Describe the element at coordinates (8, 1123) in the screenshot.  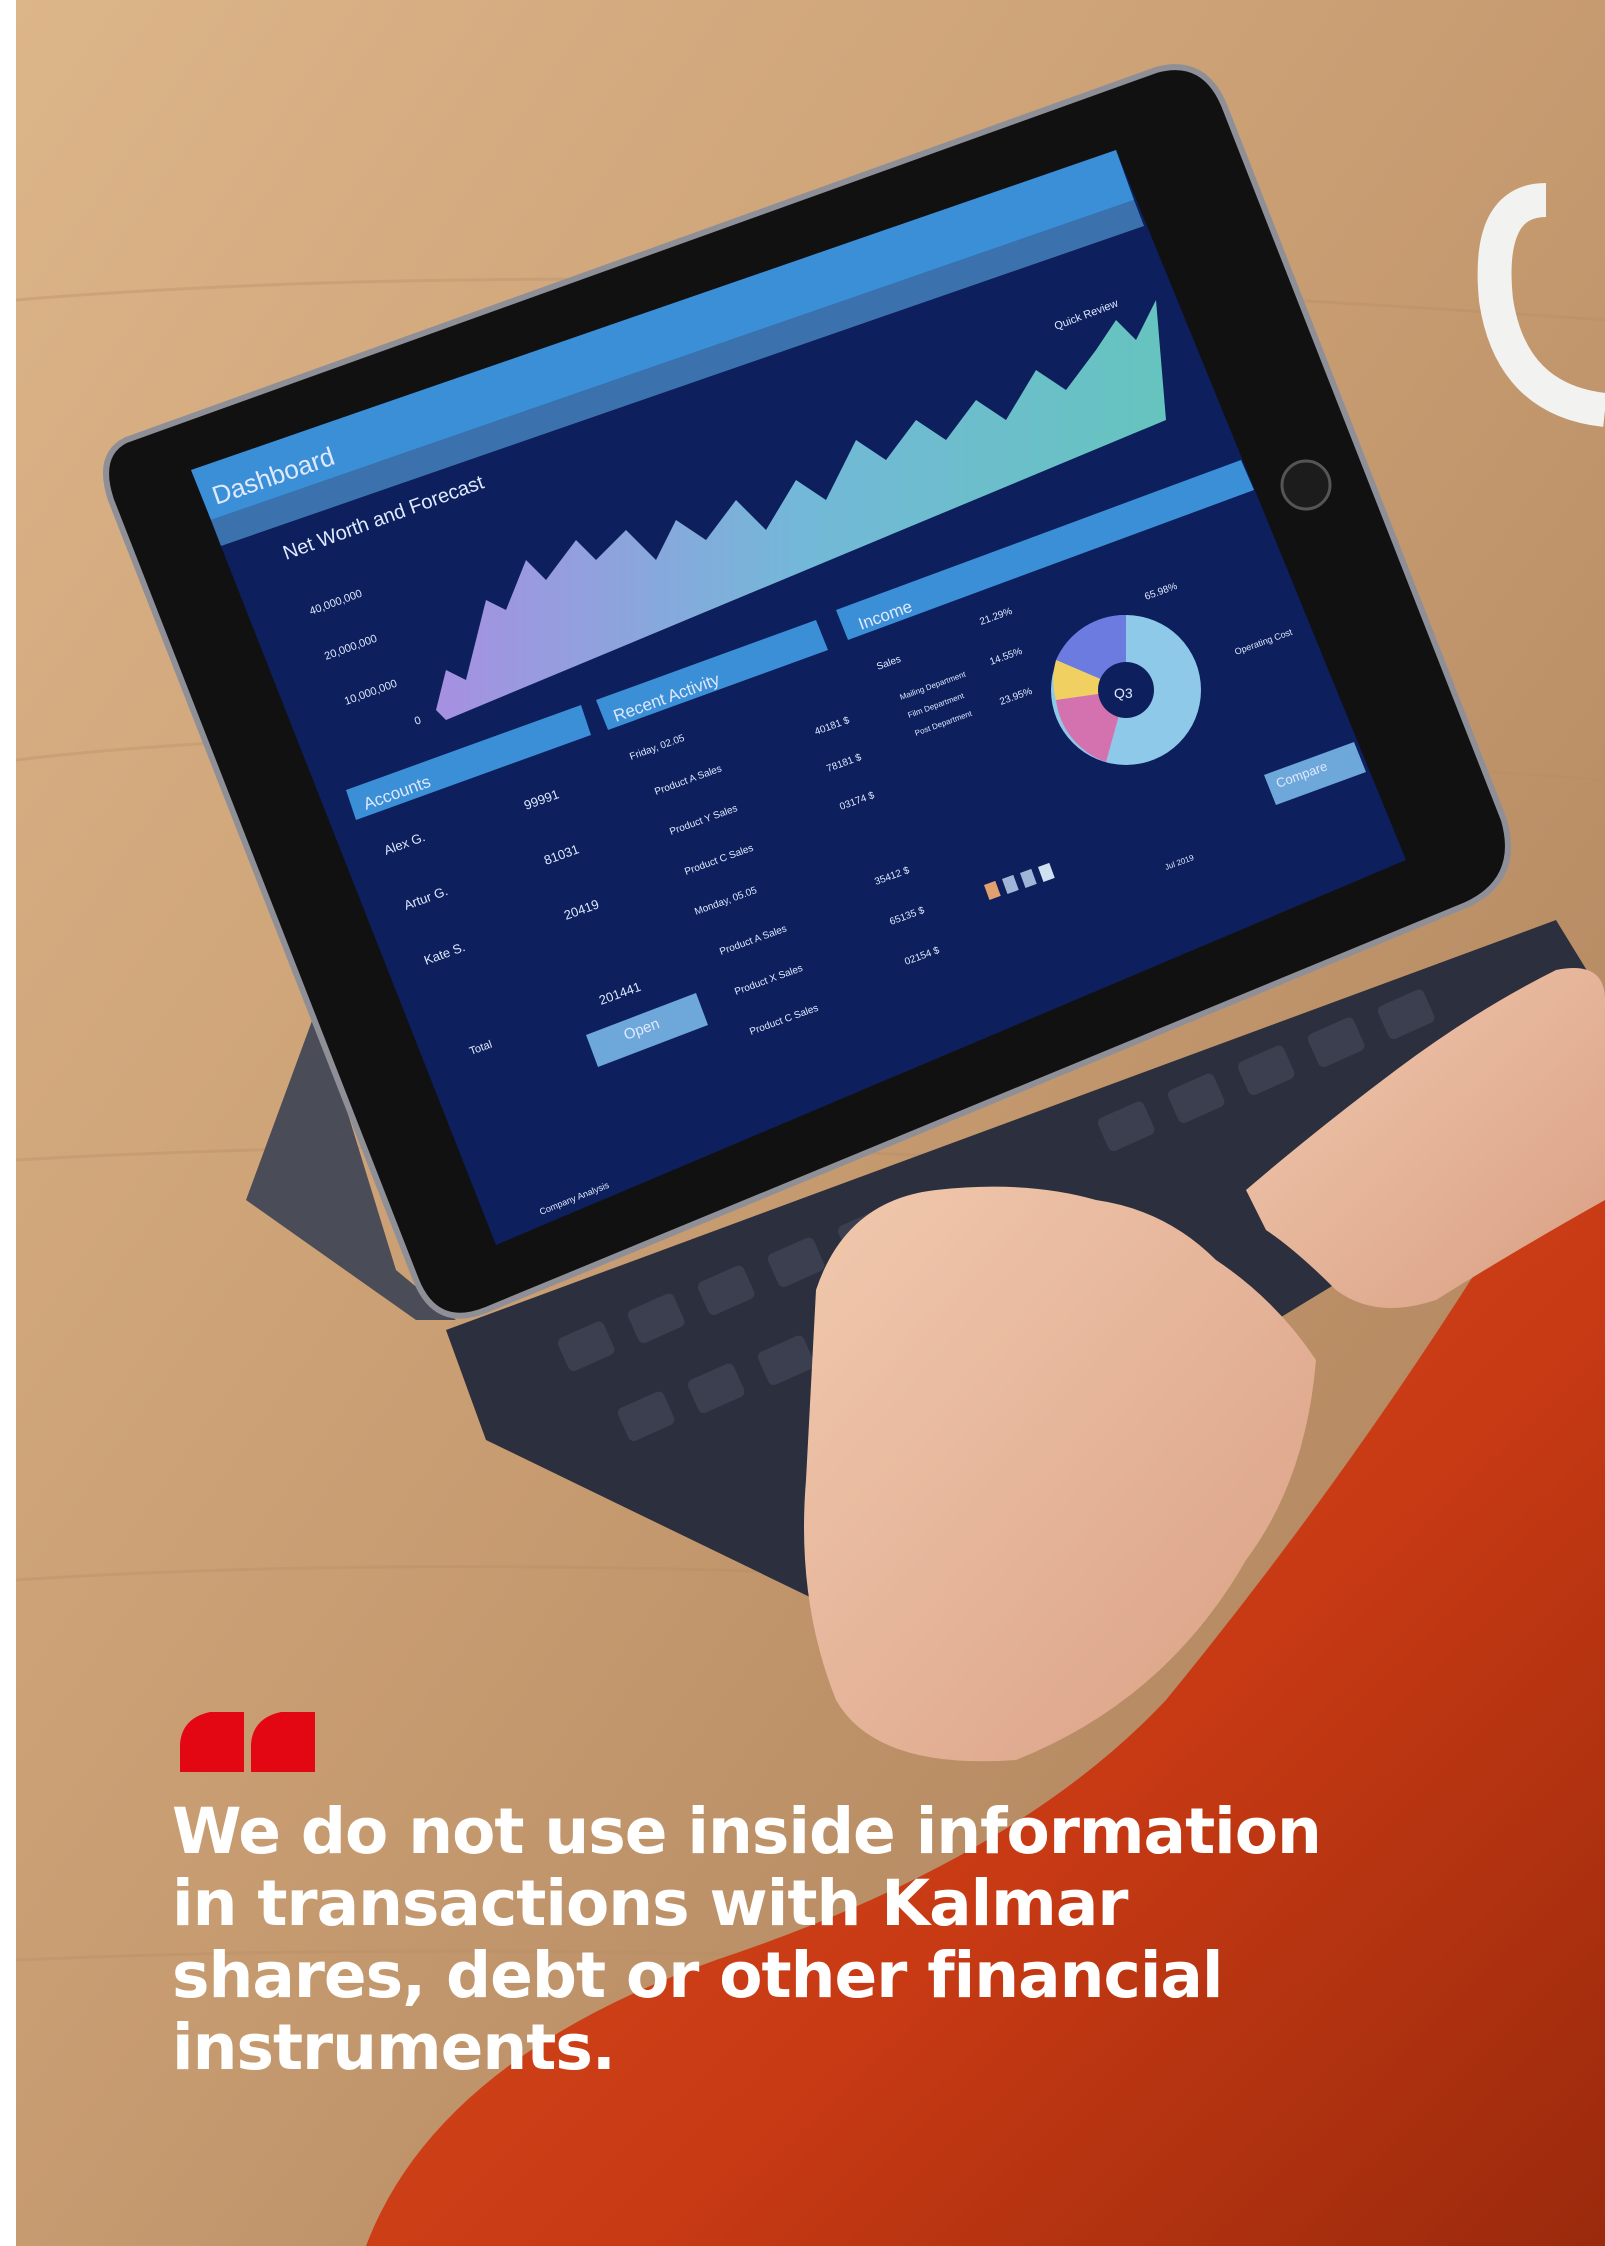
I see `left-margin` at that location.